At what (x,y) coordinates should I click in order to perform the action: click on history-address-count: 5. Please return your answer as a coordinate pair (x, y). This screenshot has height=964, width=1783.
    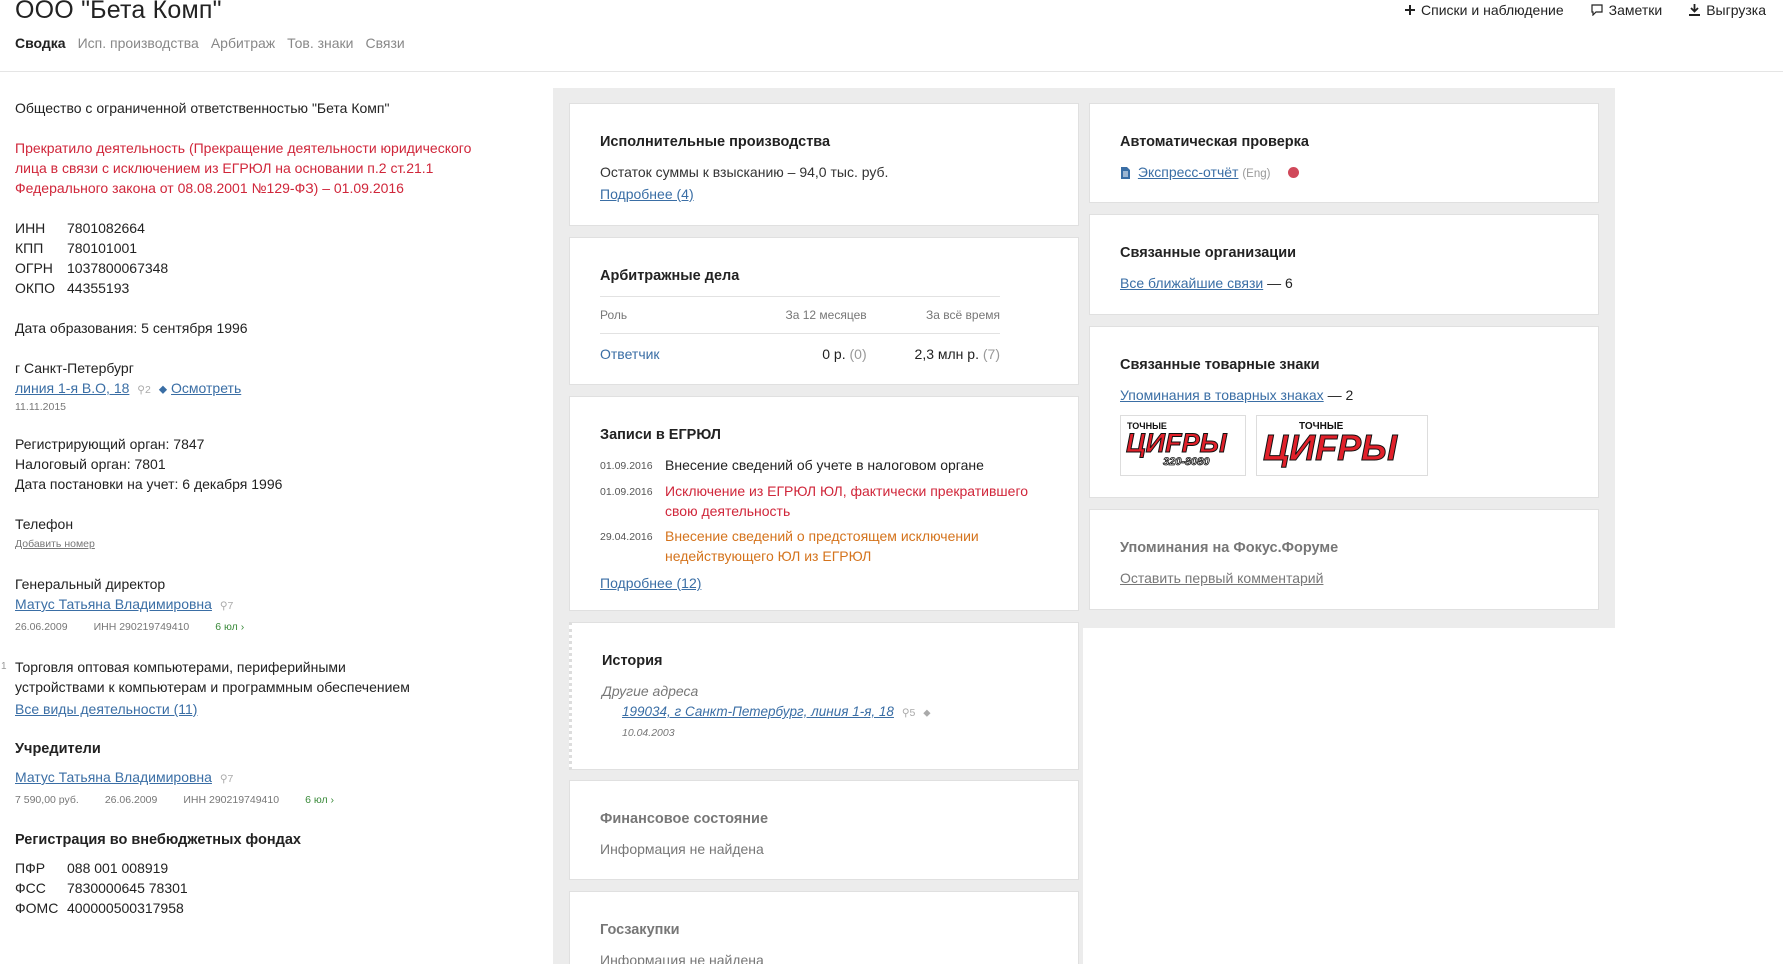
    Looking at the image, I should click on (912, 713).